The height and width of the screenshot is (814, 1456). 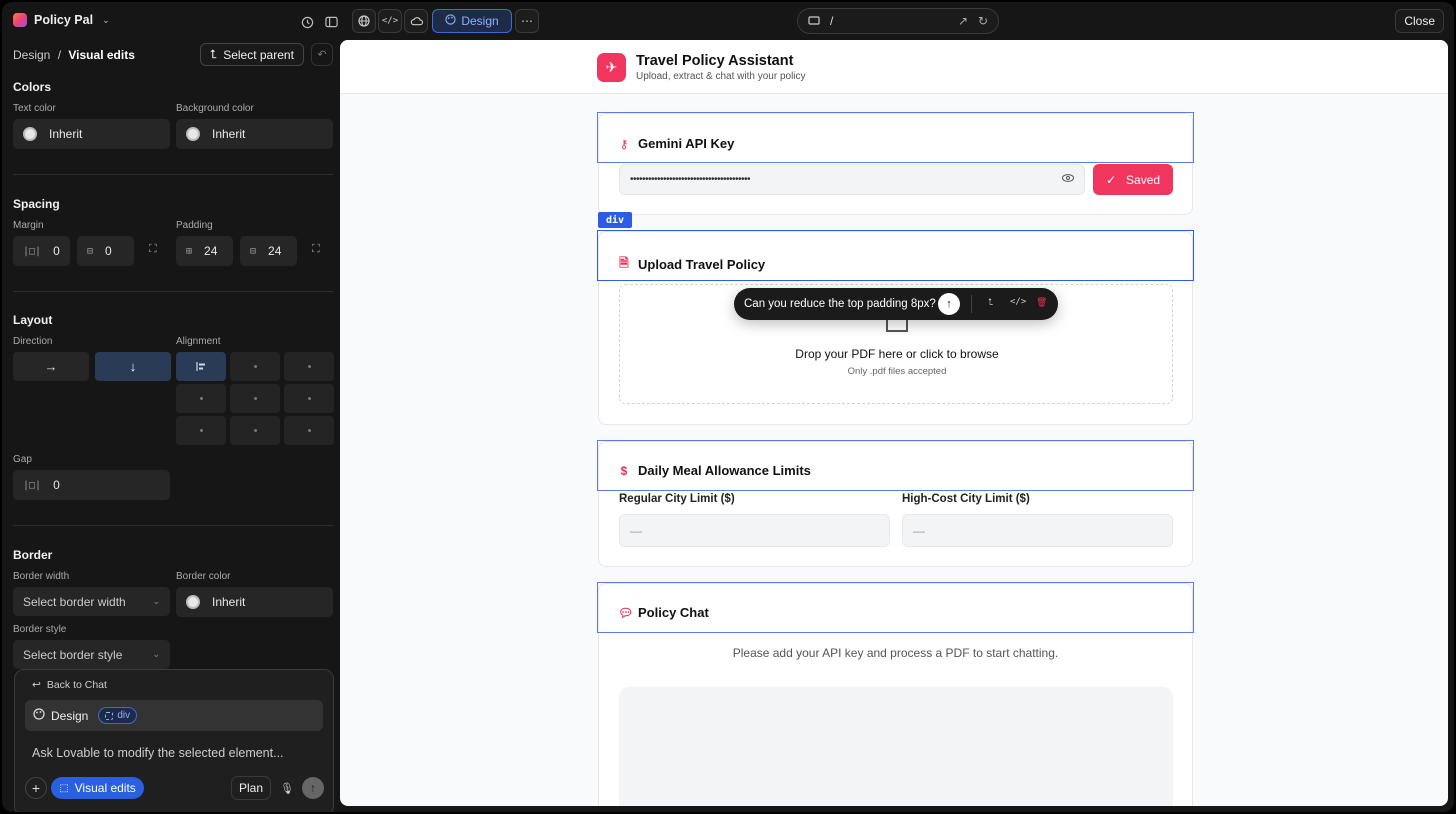 I want to click on horizontal-padding-icon: ⊞, so click(x=189, y=251).